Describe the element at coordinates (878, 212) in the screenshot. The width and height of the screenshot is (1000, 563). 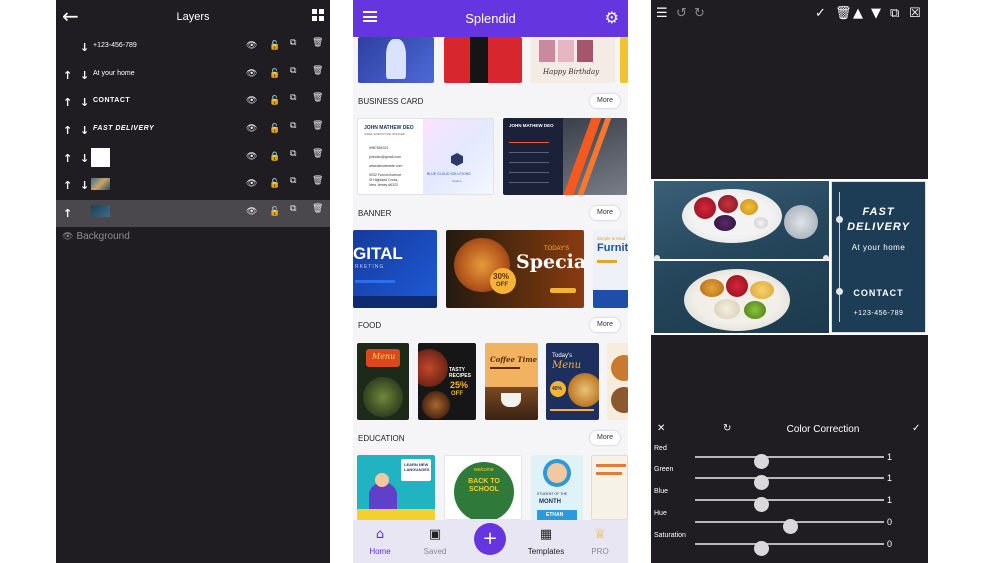
I see `headline-fast: FAST` at that location.